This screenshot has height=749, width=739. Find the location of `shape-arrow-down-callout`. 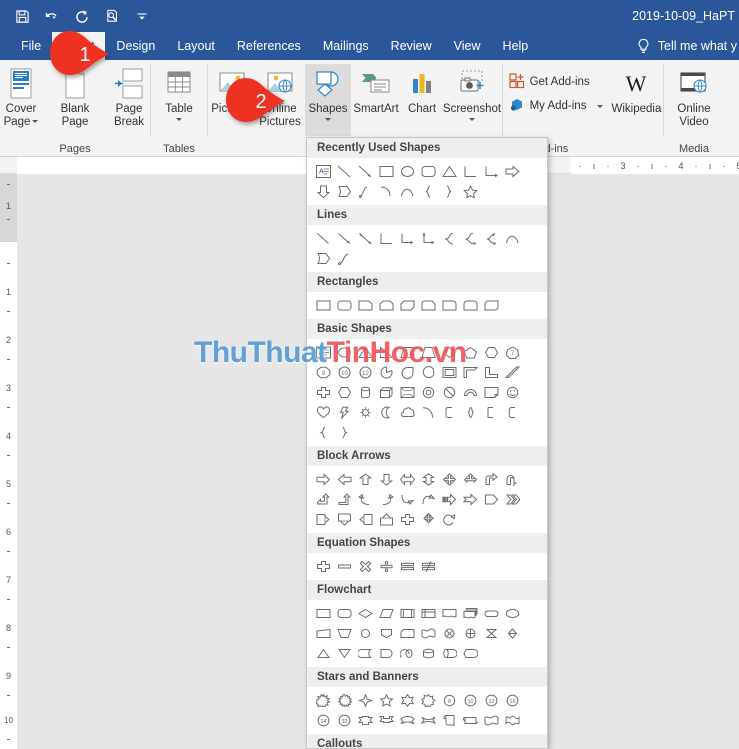

shape-arrow-down-callout is located at coordinates (344, 519).